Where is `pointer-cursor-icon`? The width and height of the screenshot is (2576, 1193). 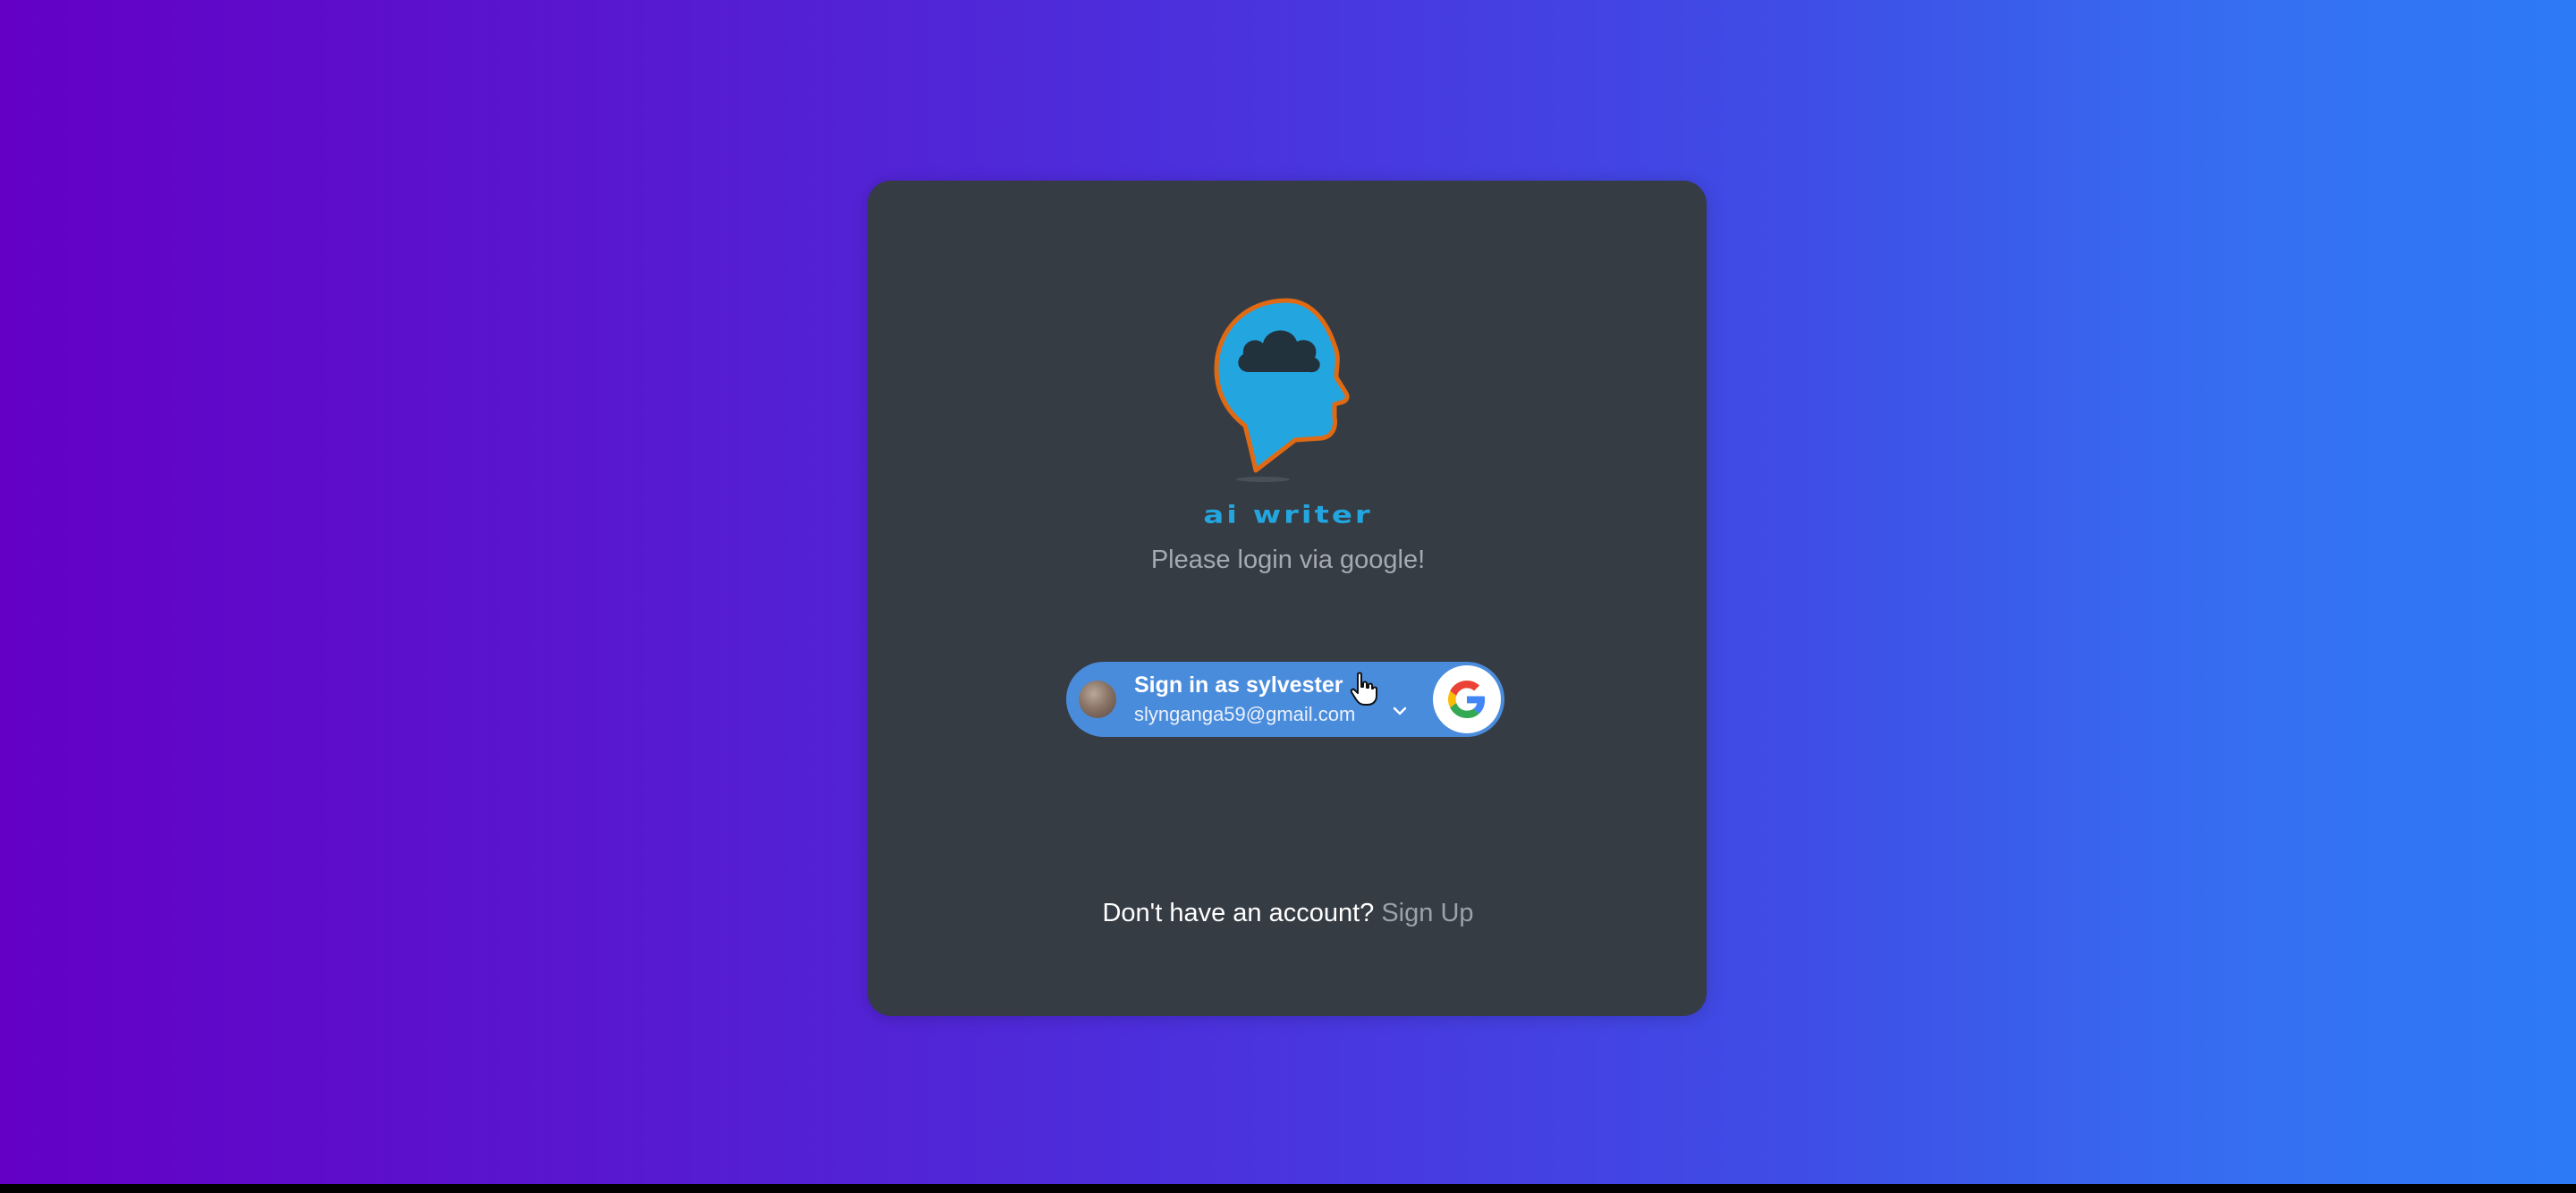
pointer-cursor-icon is located at coordinates (1363, 689).